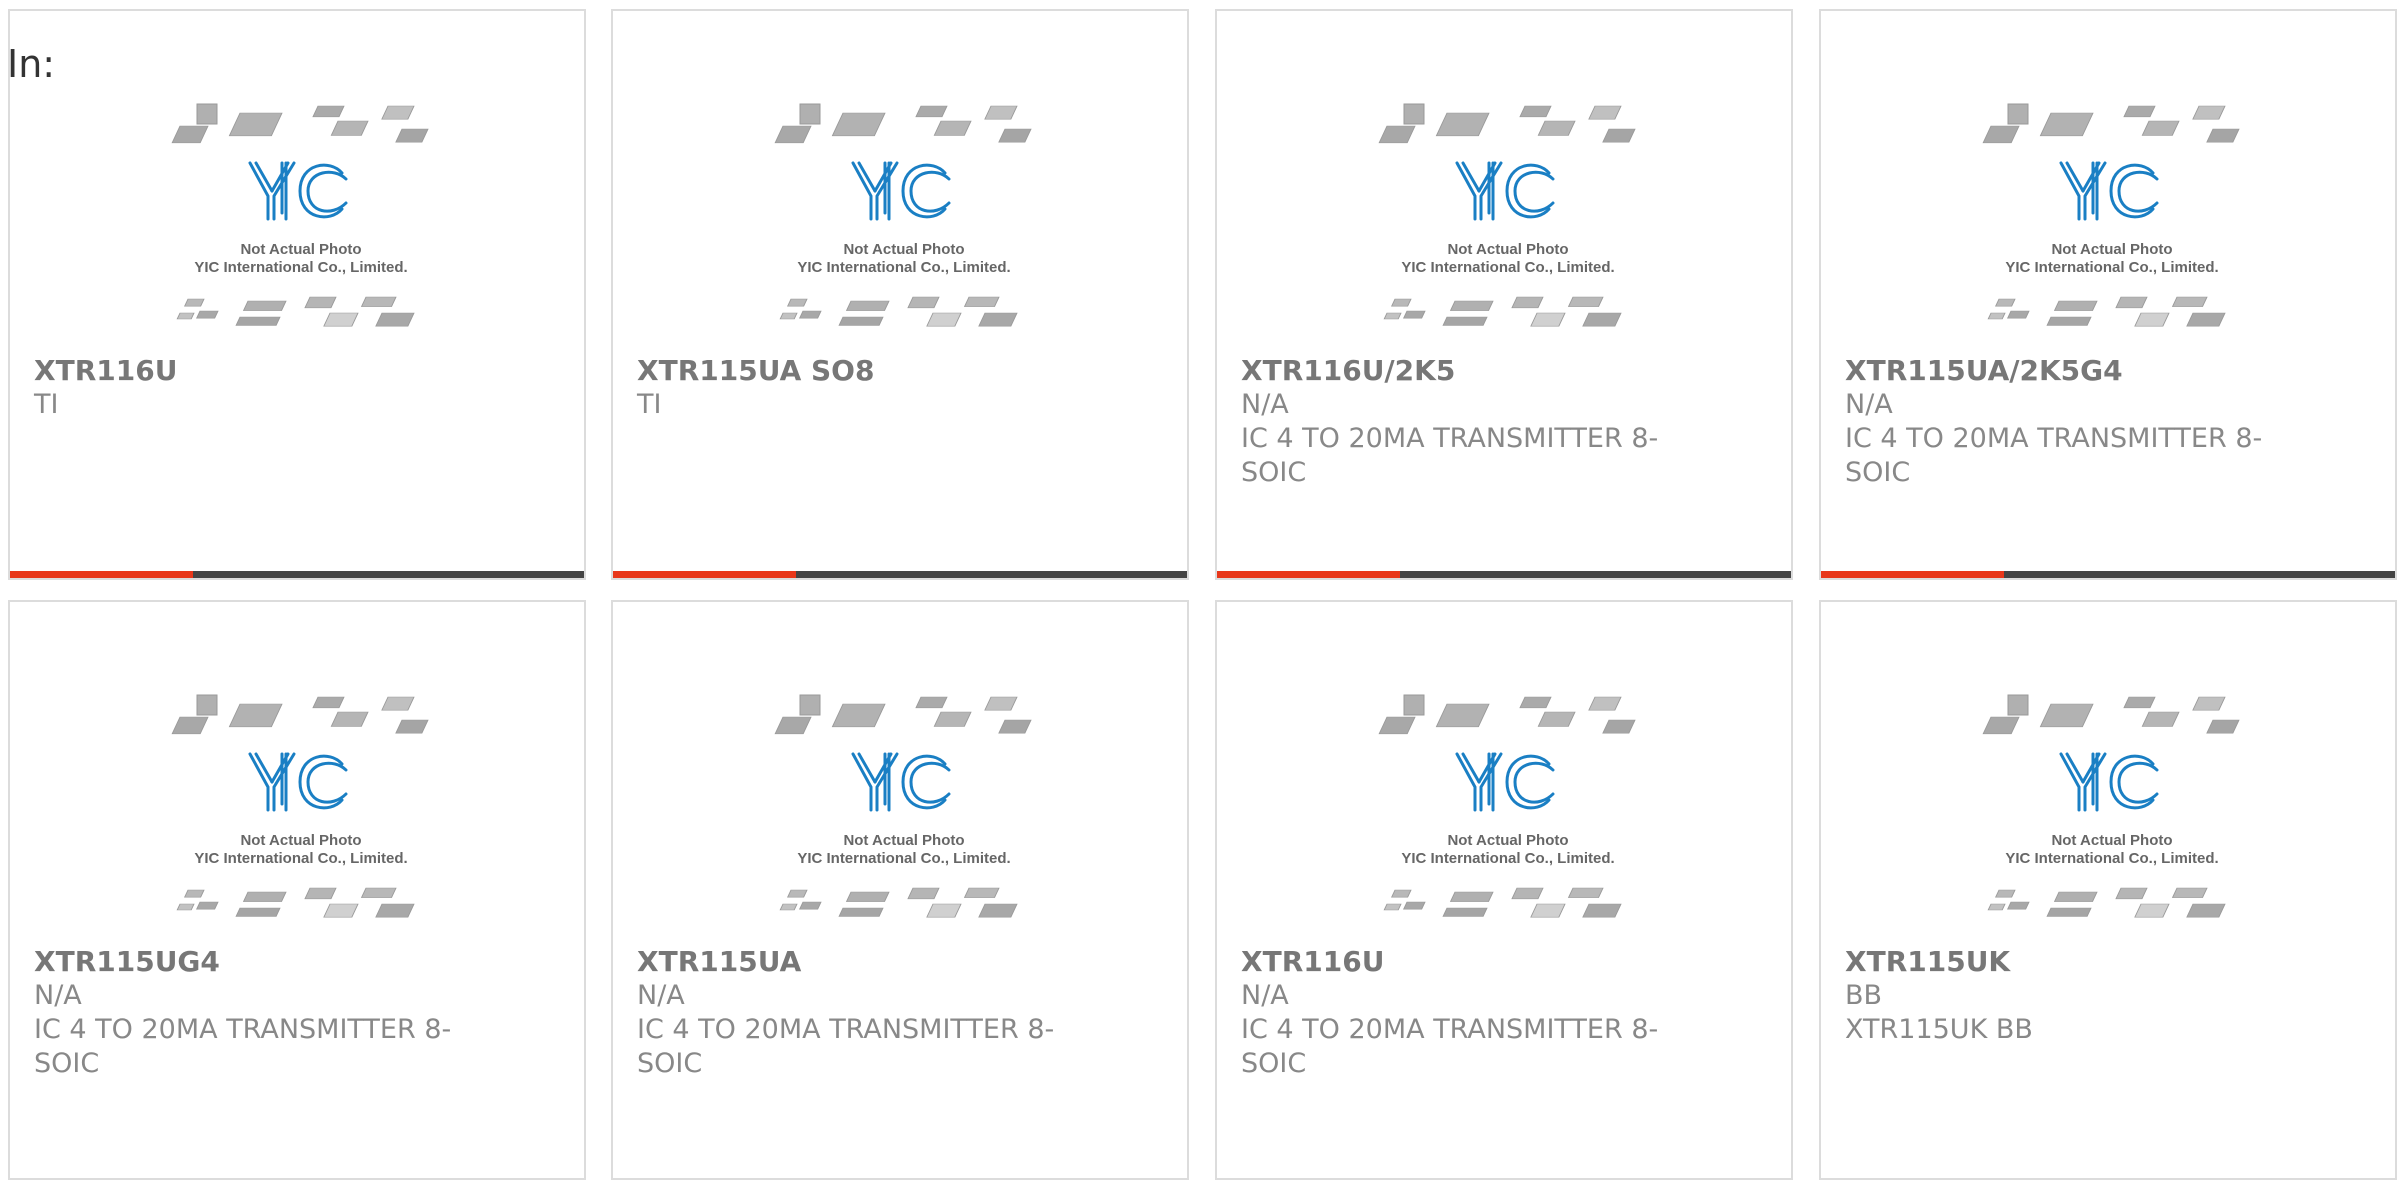  What do you see at coordinates (299, 962) in the screenshot?
I see `part-number: XTR115UG4` at bounding box center [299, 962].